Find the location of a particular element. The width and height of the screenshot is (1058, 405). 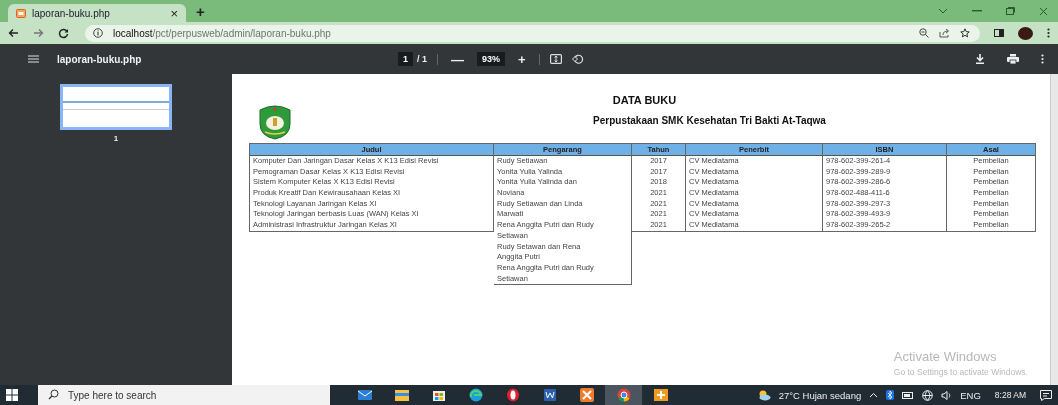

search-icon is located at coordinates (53, 394).